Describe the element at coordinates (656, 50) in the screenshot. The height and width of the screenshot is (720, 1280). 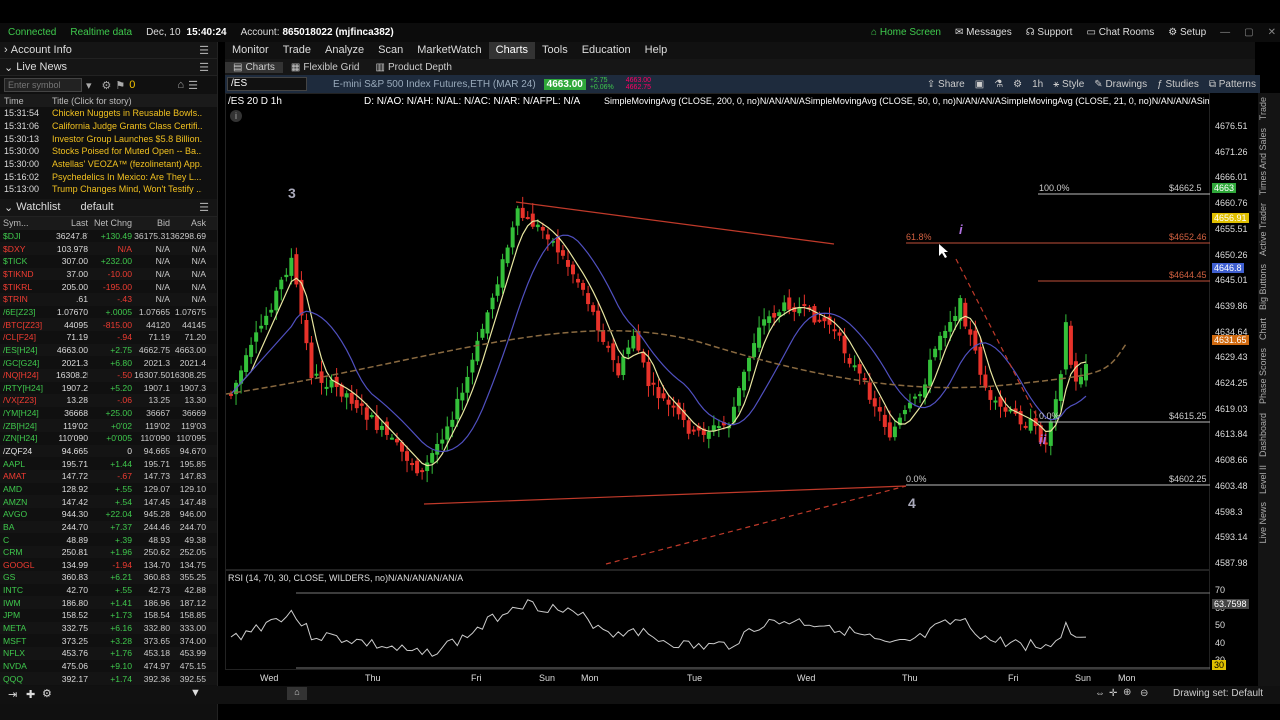
I see `tab-help: Help` at that location.